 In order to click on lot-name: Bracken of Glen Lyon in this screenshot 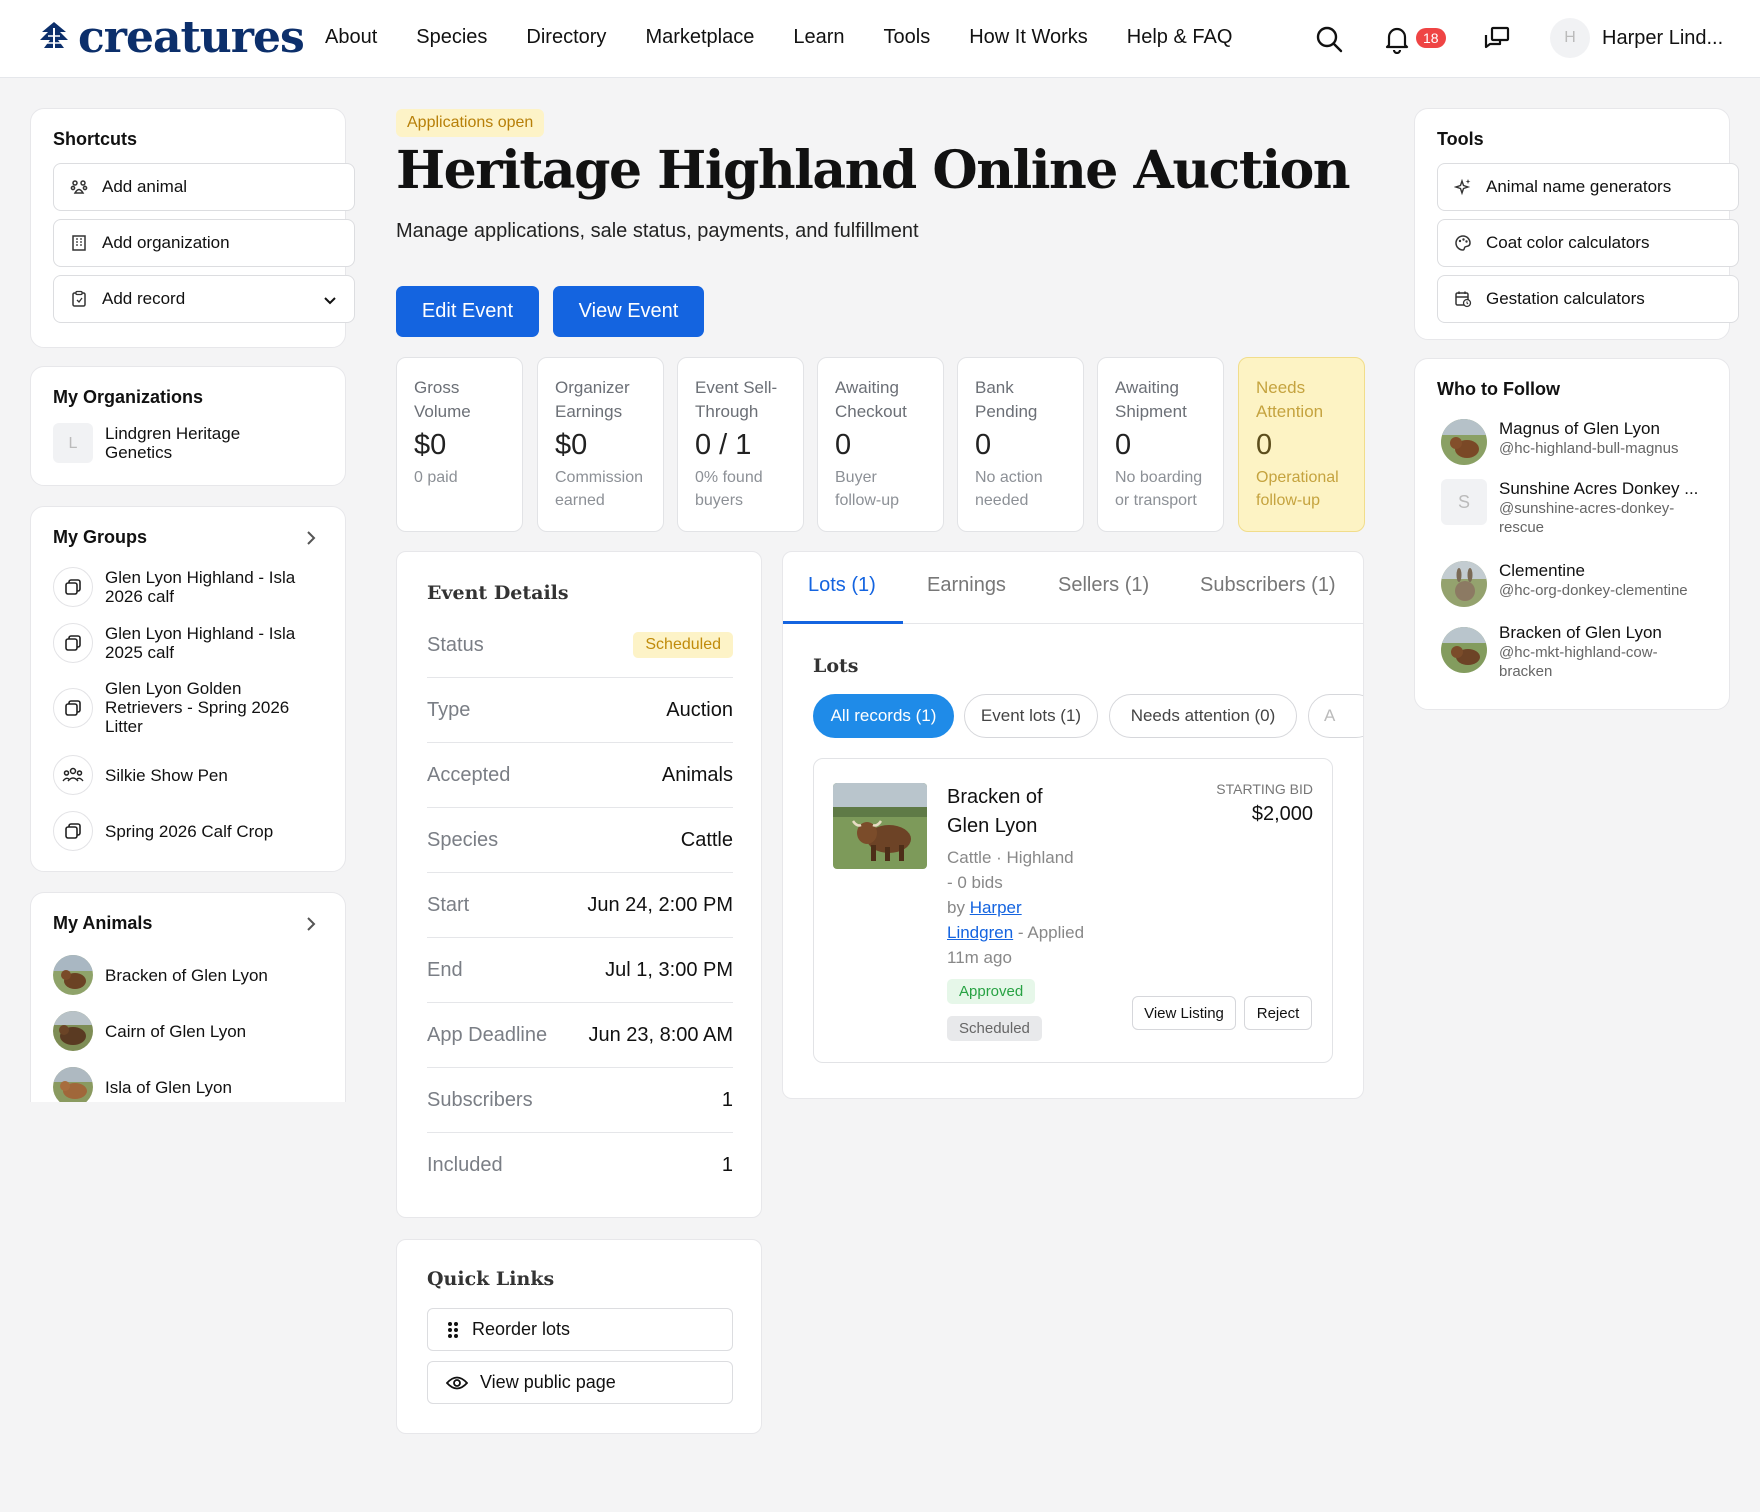, I will do `click(1012, 812)`.